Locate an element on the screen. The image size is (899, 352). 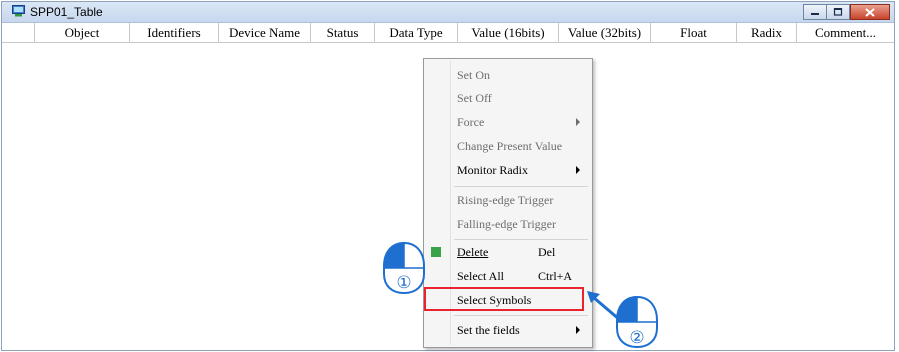
menu-item-label: Falling-edge Trigger is located at coordinates (506, 224).